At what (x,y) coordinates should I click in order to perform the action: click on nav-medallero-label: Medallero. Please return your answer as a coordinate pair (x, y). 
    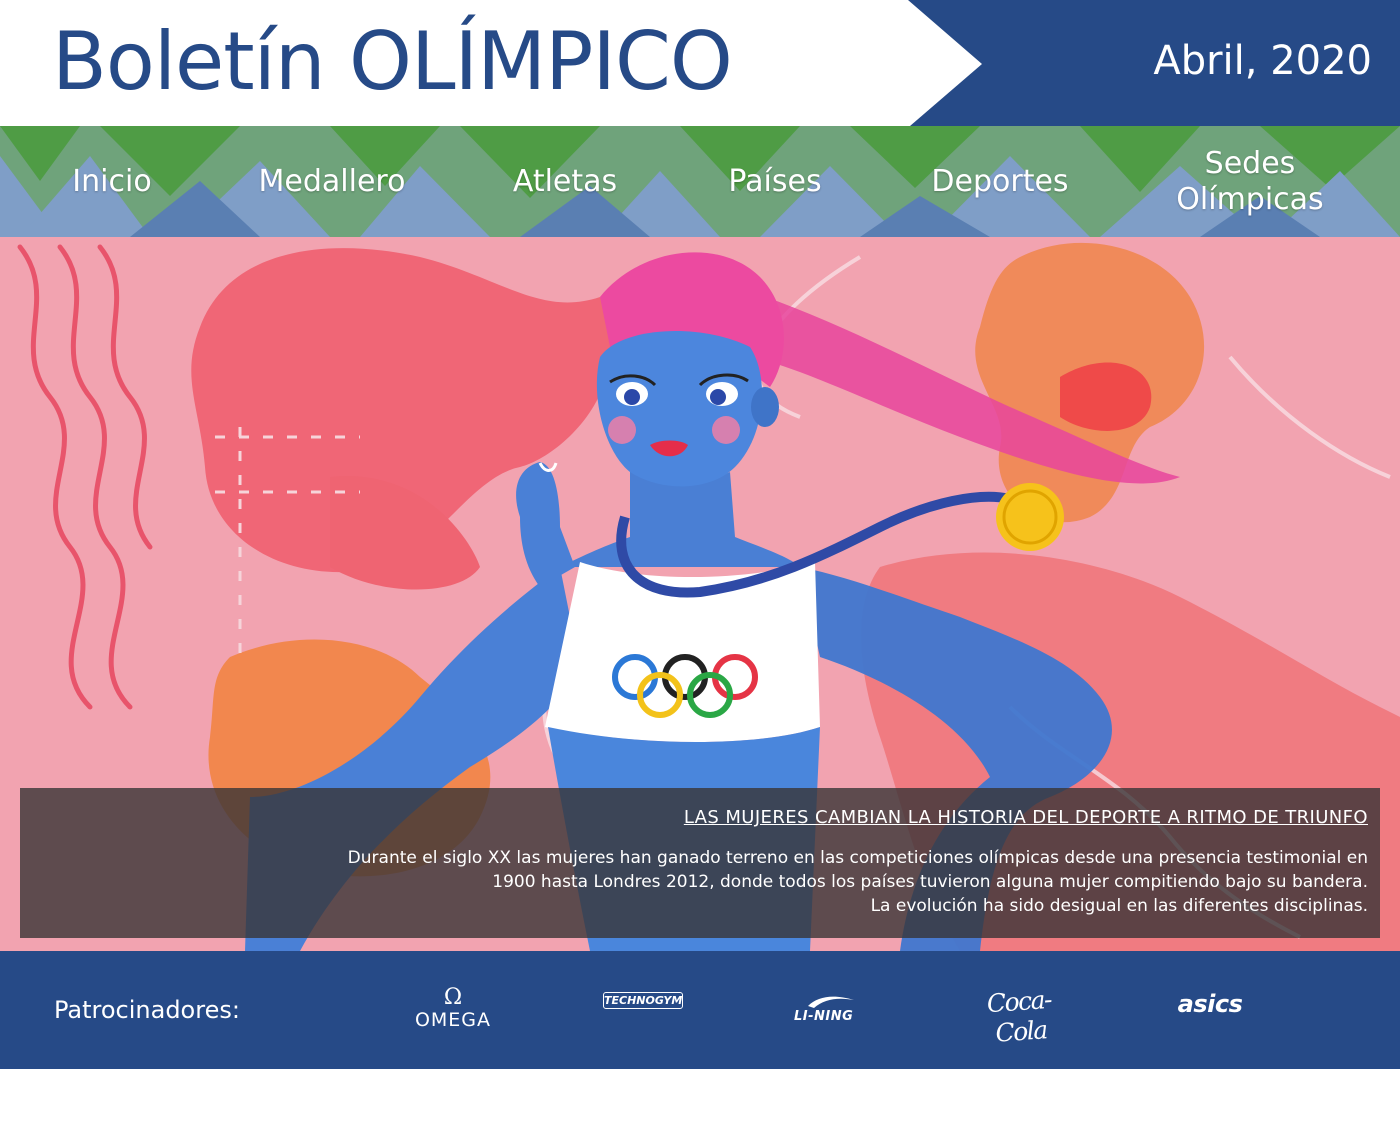
    Looking at the image, I should click on (332, 181).